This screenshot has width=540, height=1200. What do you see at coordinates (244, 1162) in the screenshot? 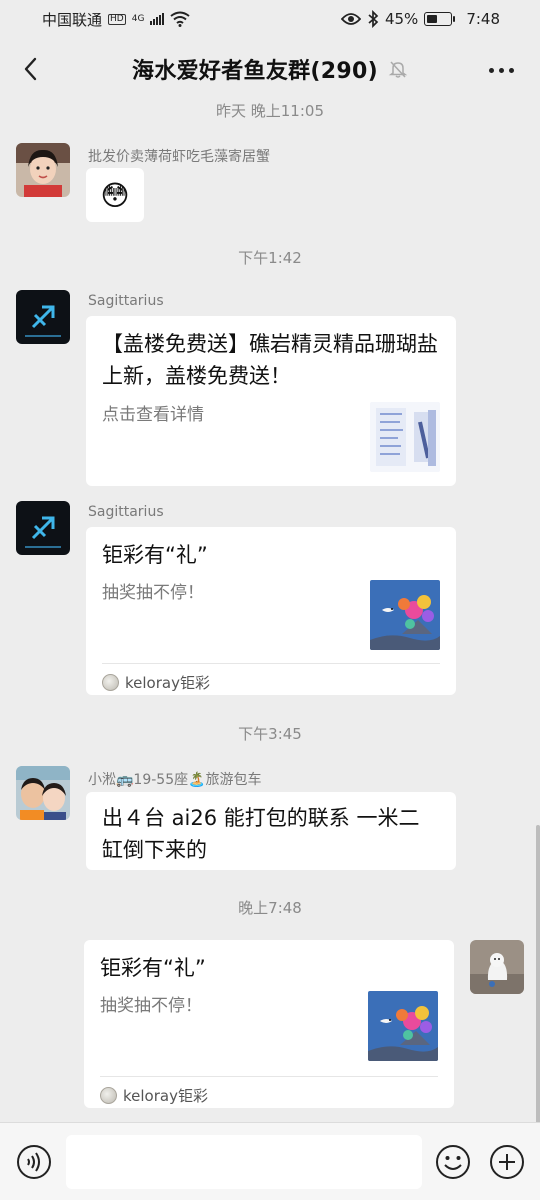
I see `message-input` at bounding box center [244, 1162].